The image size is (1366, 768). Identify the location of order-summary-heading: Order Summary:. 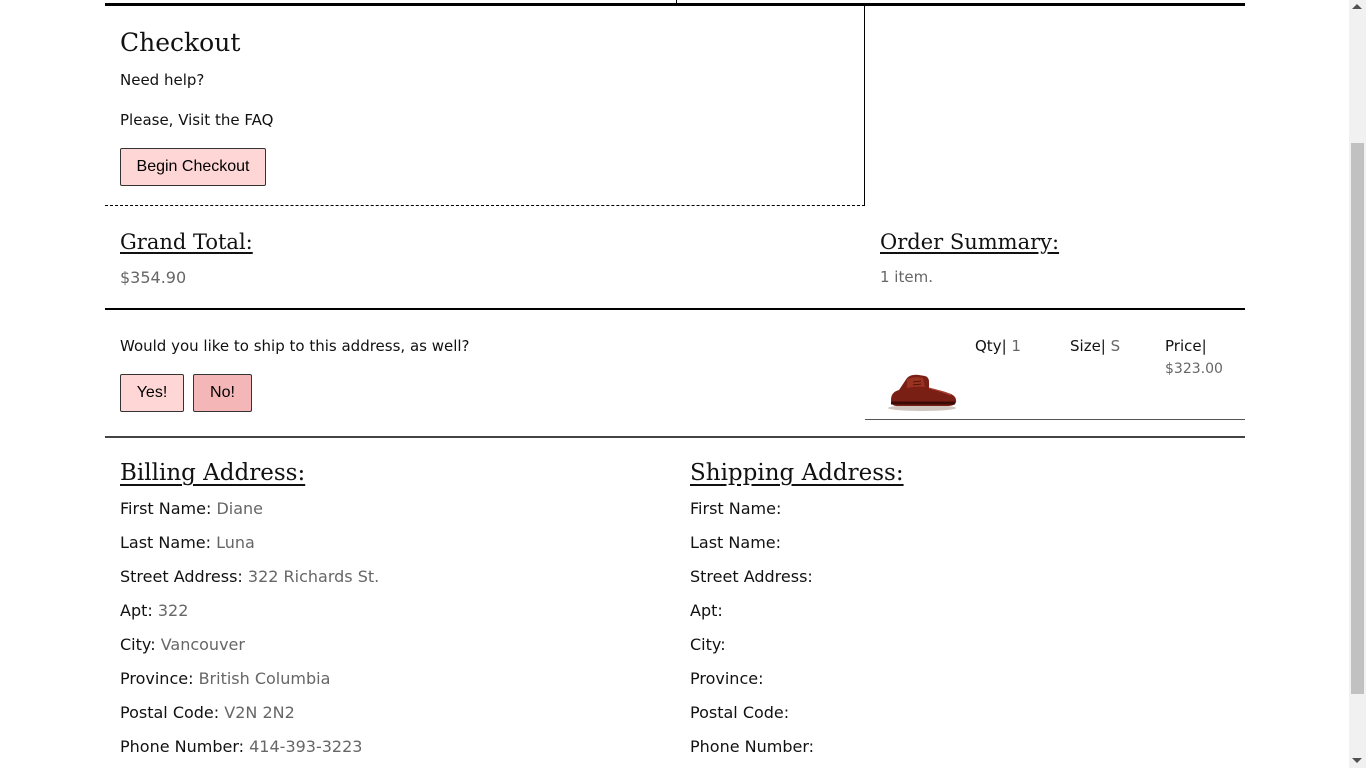
(970, 242).